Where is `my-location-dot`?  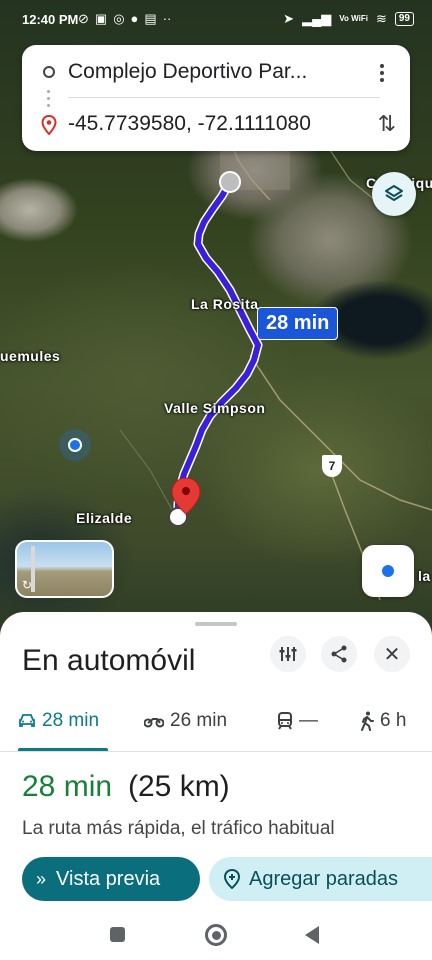 my-location-dot is located at coordinates (75, 445).